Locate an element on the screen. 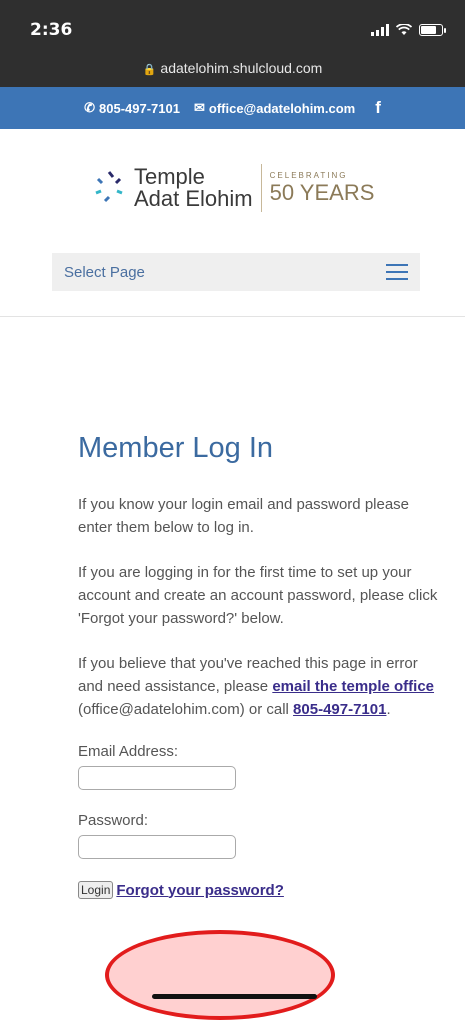  email-office-link: email the temple office is located at coordinates (353, 686).